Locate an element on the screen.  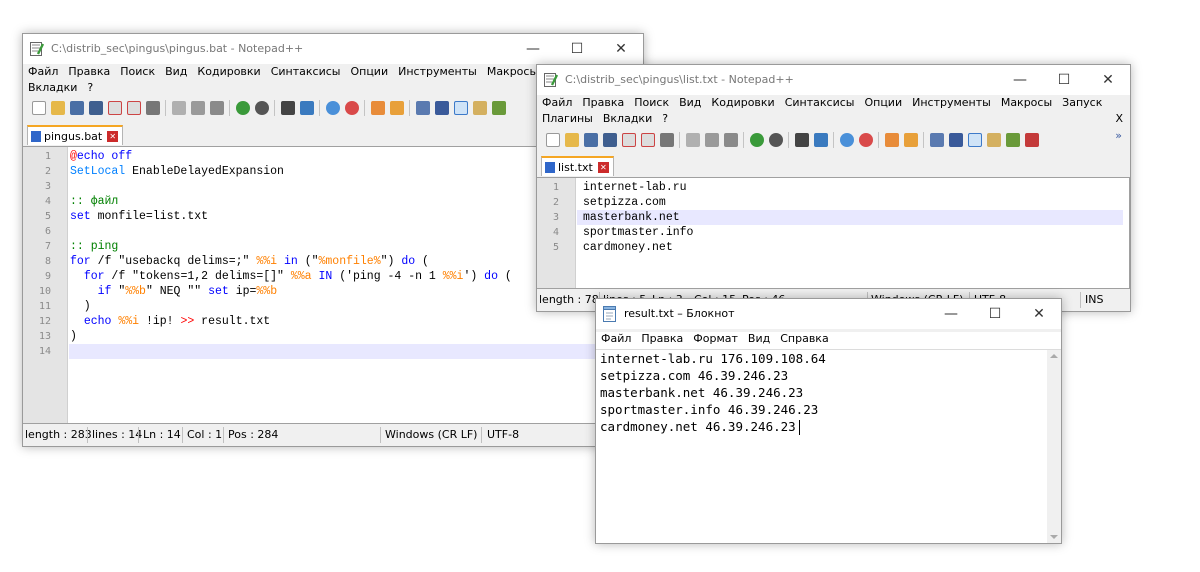
tab-pingus-bat: pingus.bat ✕ is located at coordinates (75, 135).